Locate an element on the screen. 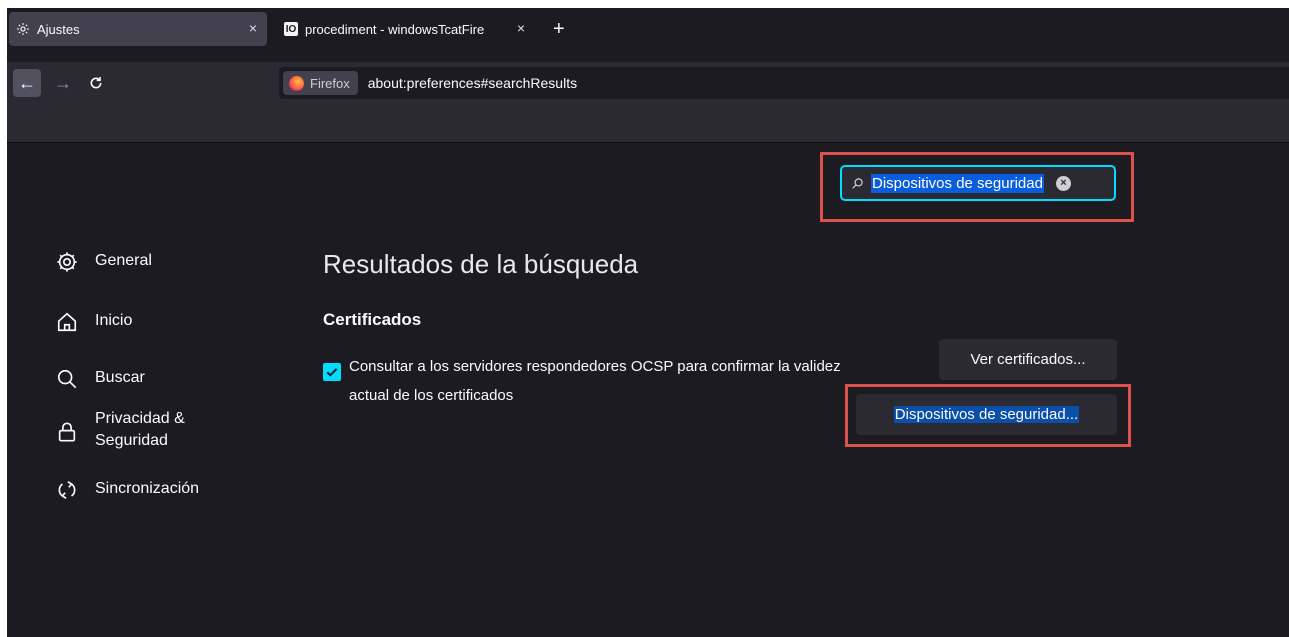  firefox-logo-icon is located at coordinates (296, 83).